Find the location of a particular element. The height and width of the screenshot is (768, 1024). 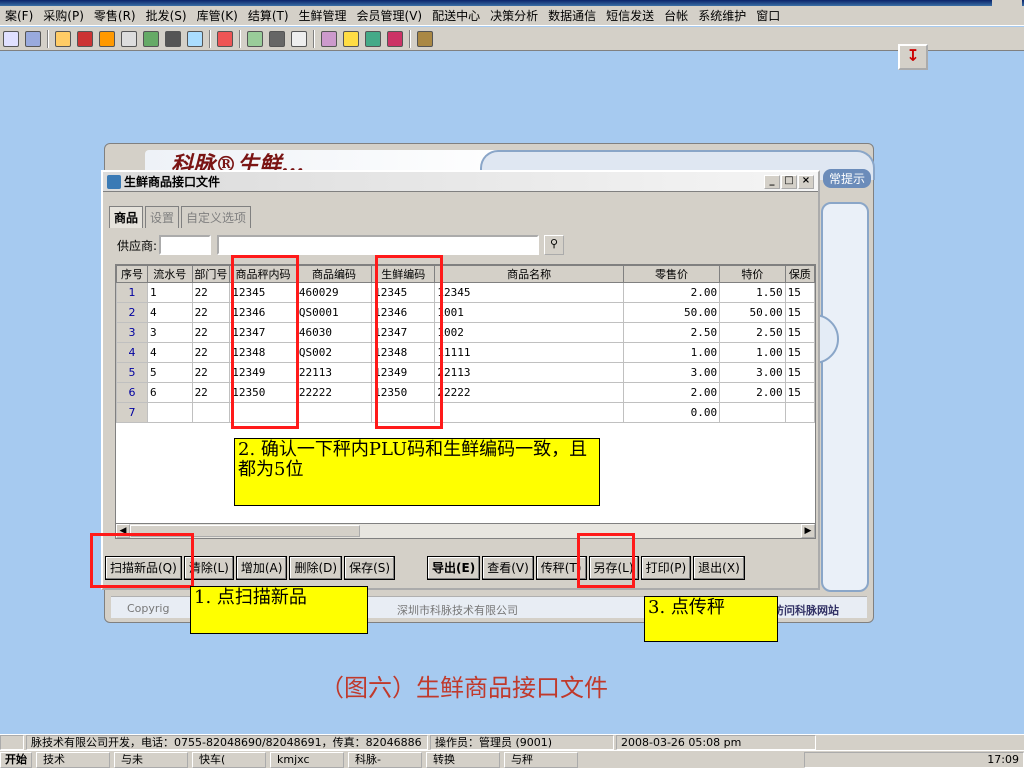

col-header-special-price: 特价 is located at coordinates (752, 274).